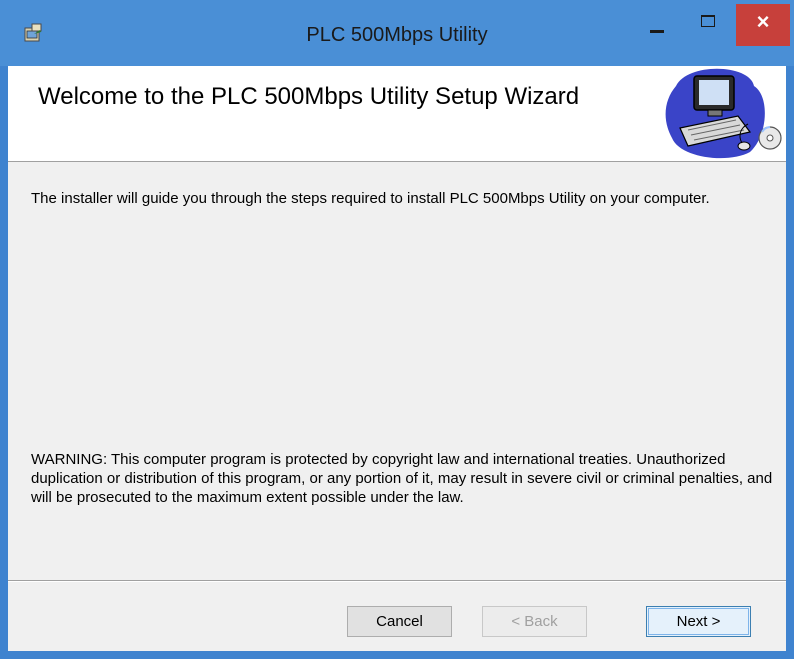  I want to click on computer-cd-icon, so click(723, 113).